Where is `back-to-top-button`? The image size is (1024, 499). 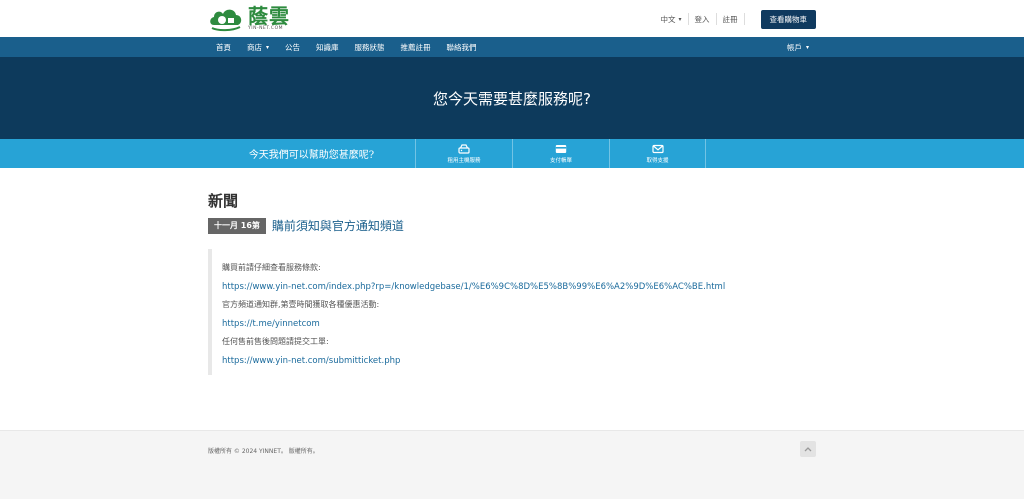 back-to-top-button is located at coordinates (808, 449).